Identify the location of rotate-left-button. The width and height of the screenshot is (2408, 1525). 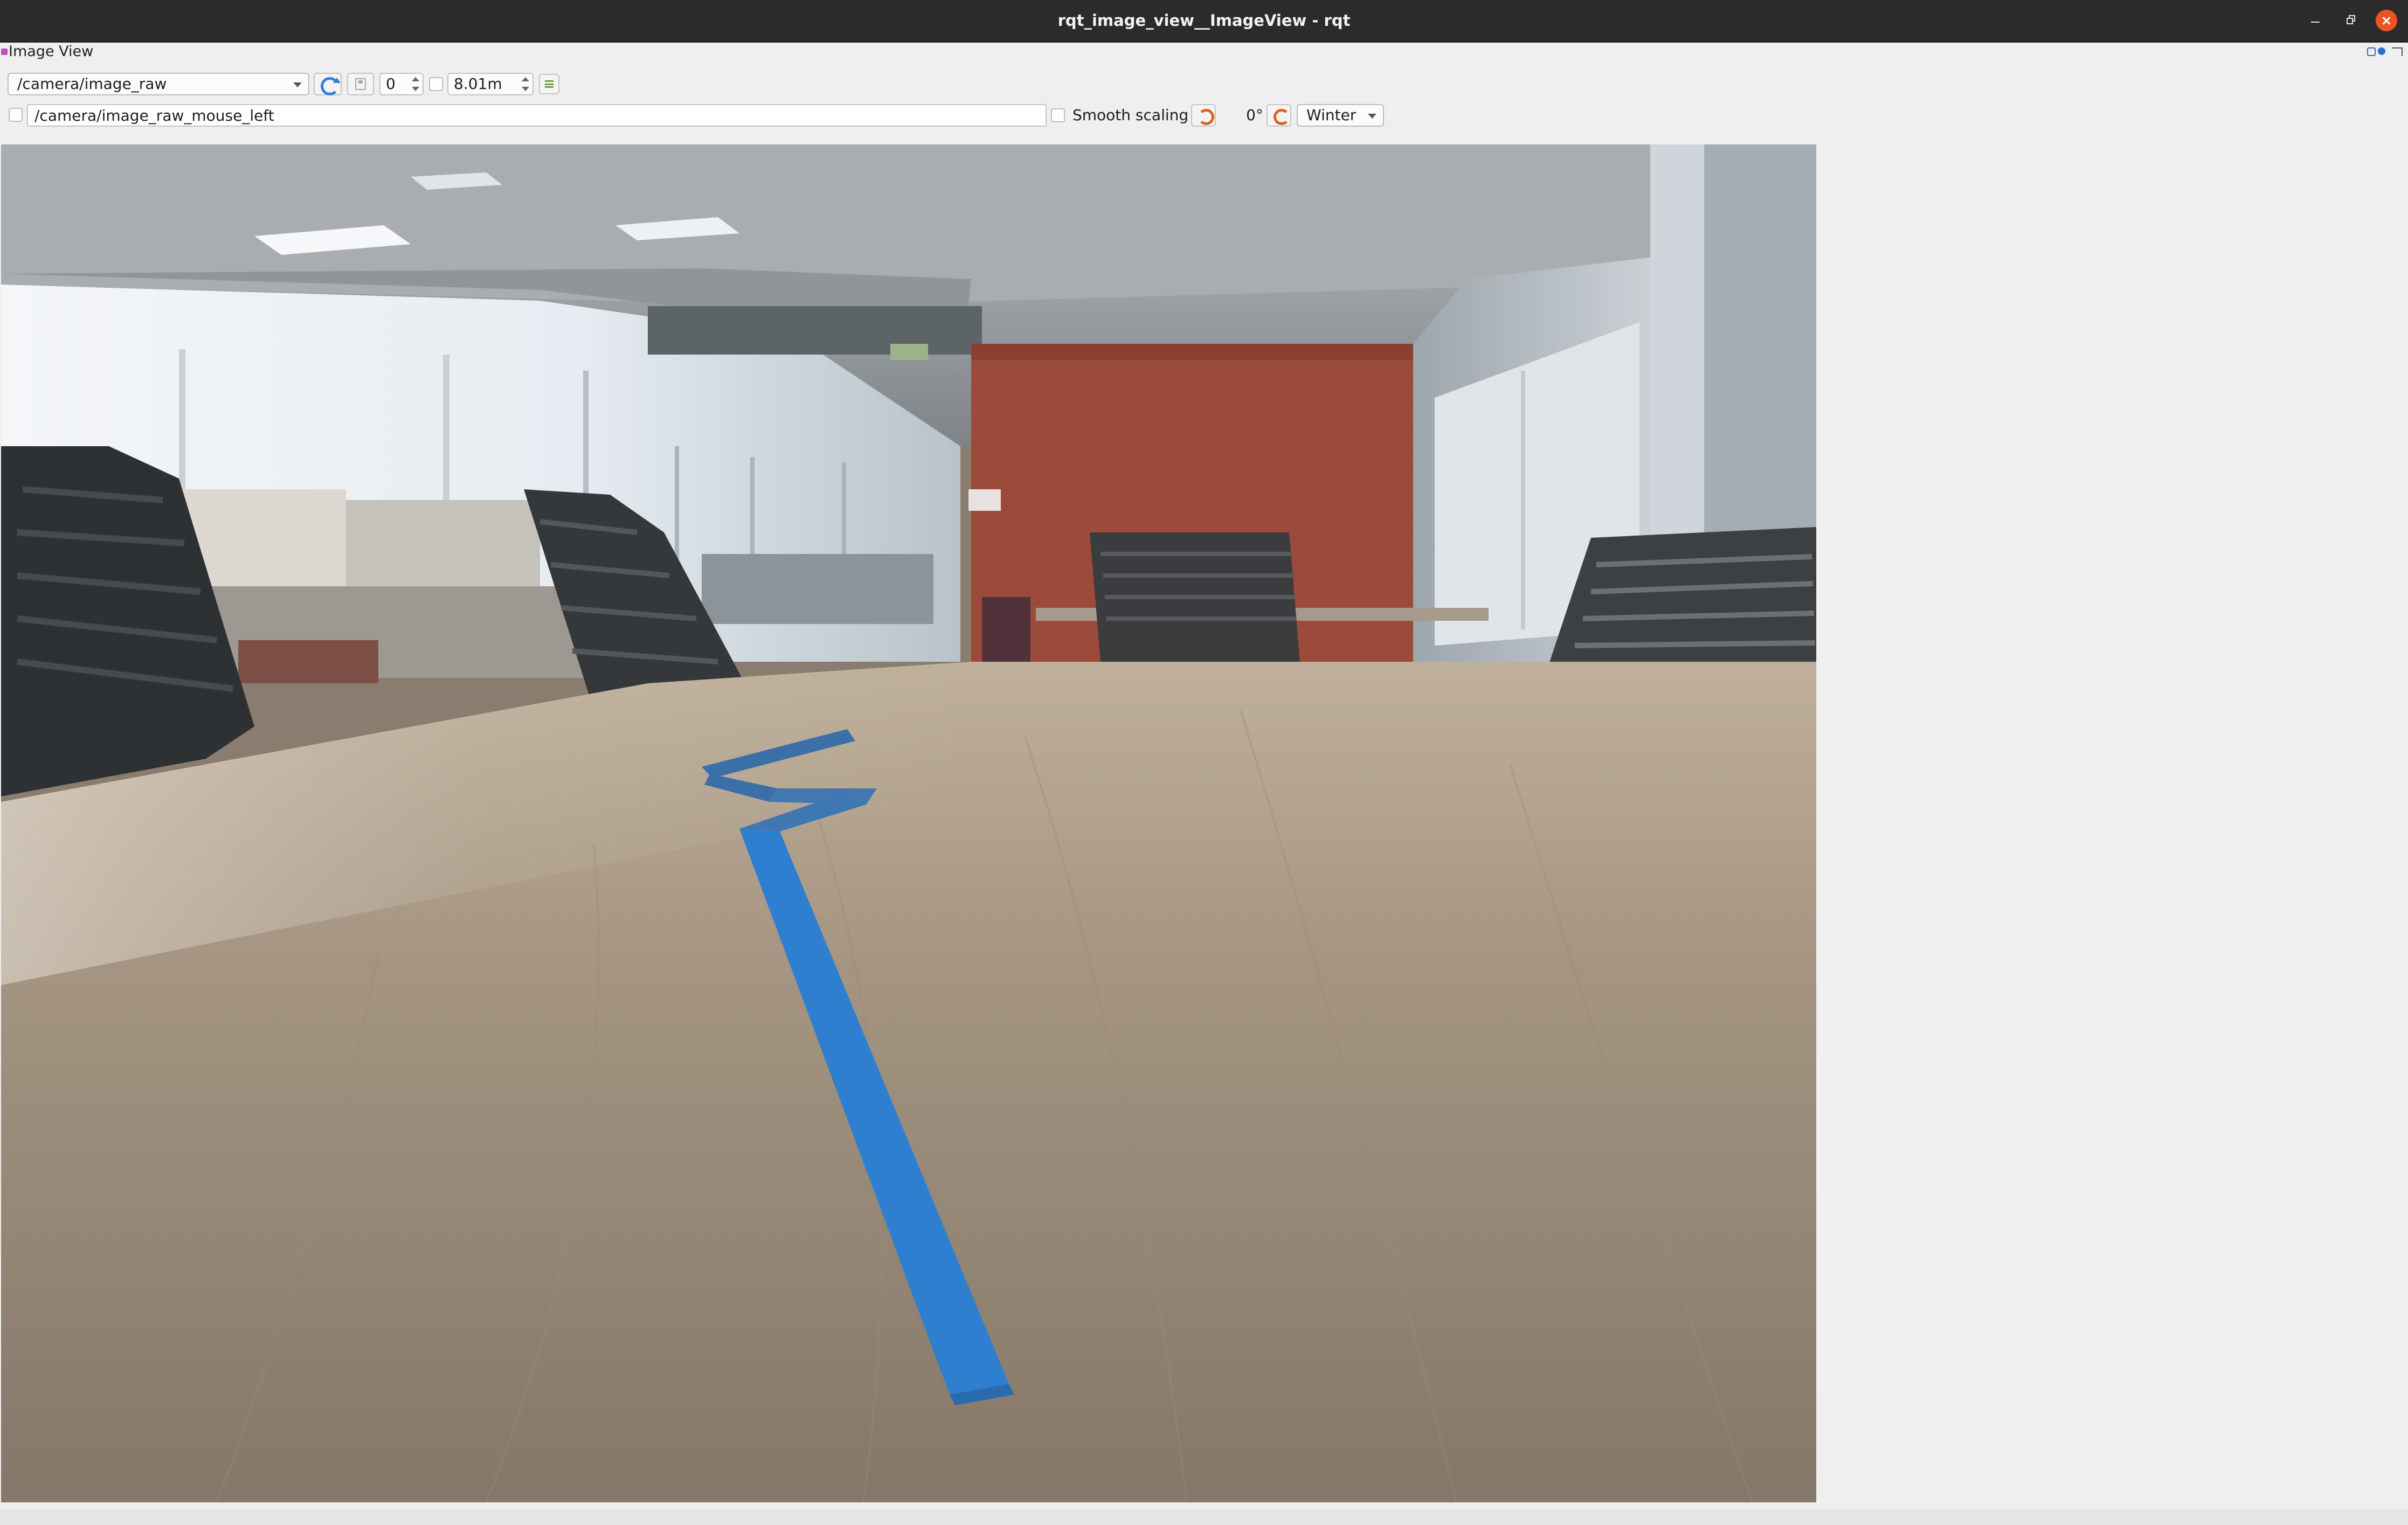
(1203, 116).